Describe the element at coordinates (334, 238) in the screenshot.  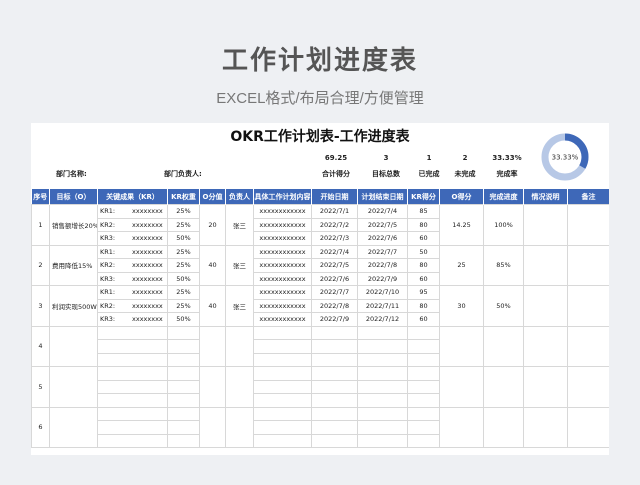
I see `start-date-cell: 2022/7/3` at that location.